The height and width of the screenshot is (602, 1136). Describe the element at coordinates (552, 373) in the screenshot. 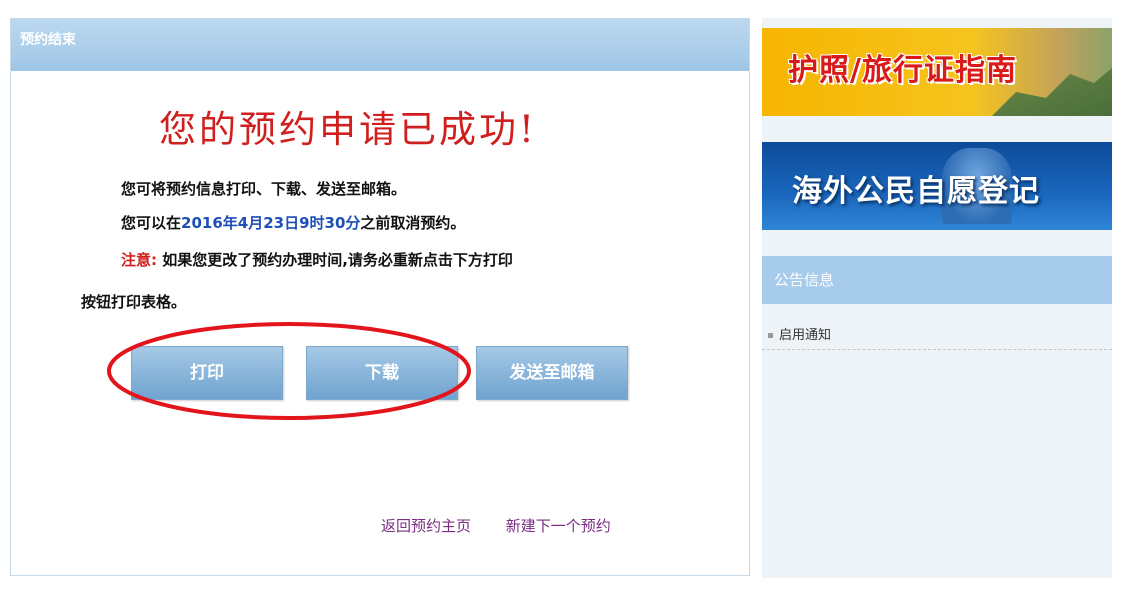

I see `send-email-button: 发送至邮箱` at that location.